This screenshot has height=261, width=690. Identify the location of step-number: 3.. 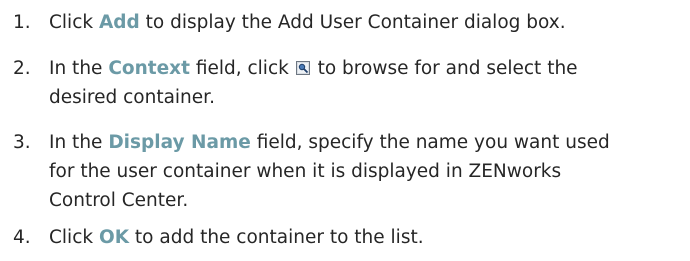
(22, 142).